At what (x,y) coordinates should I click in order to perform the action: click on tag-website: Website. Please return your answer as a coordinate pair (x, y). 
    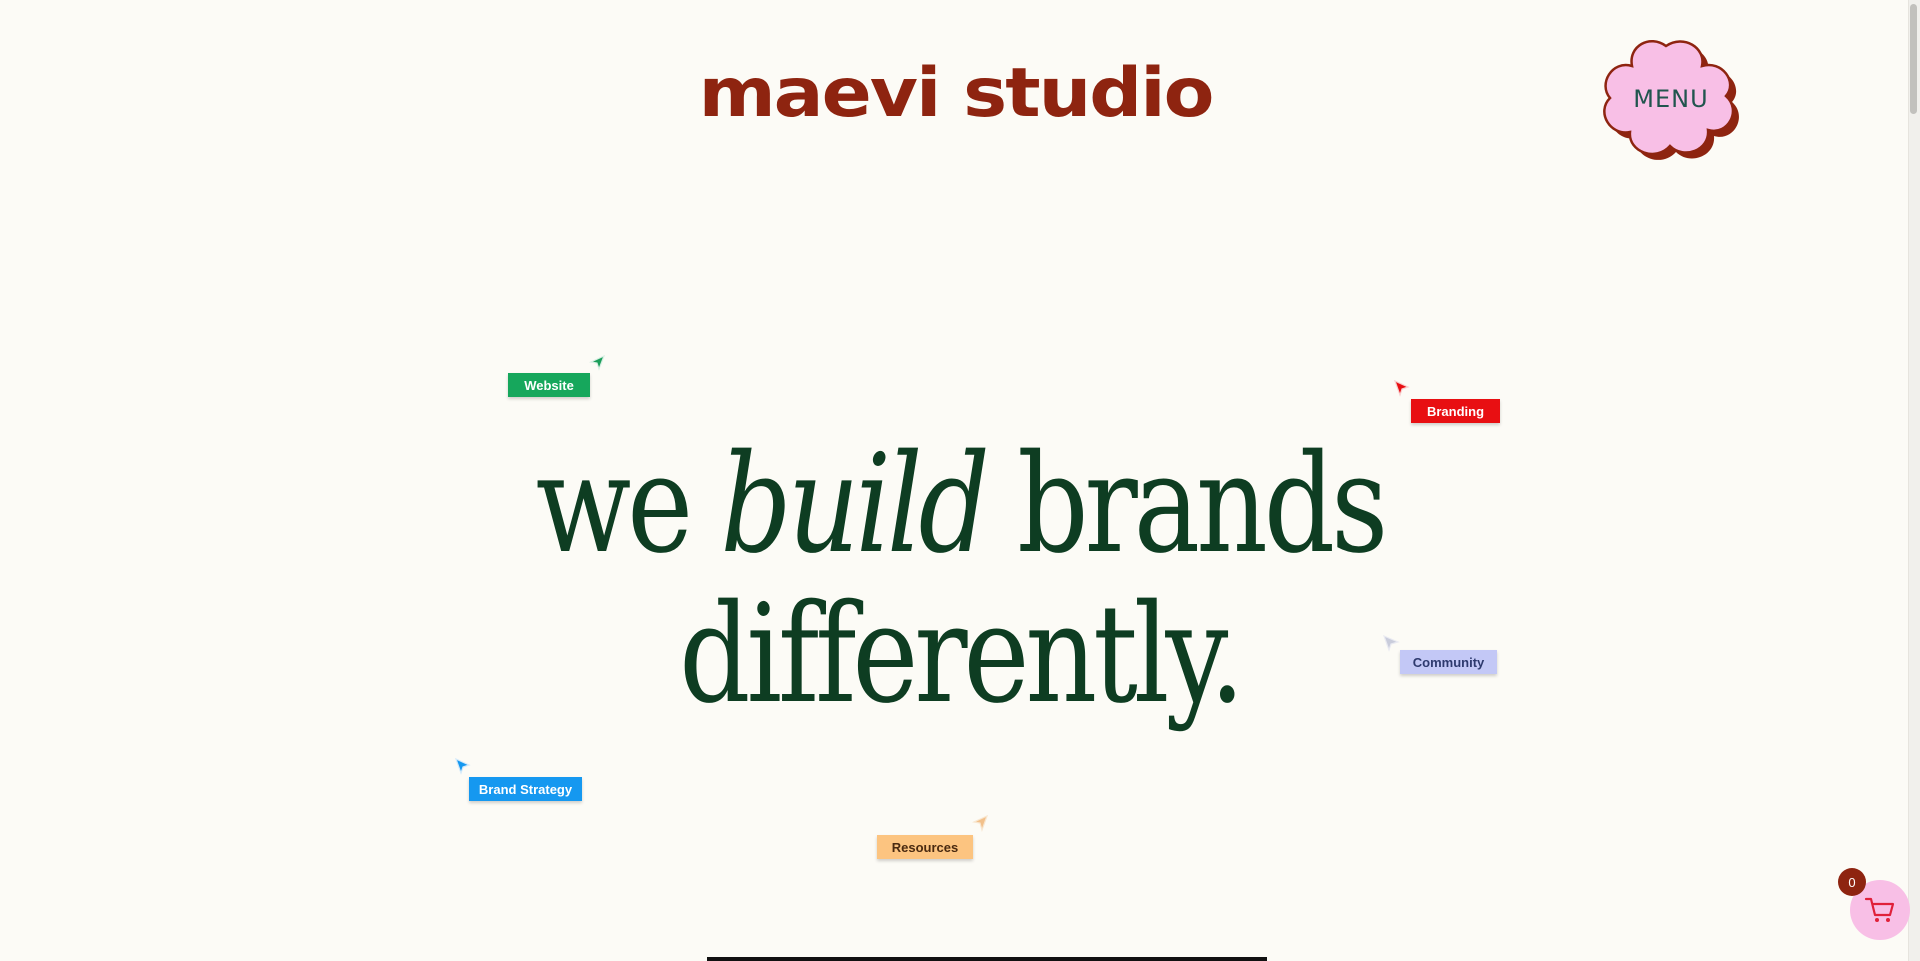
    Looking at the image, I should click on (549, 385).